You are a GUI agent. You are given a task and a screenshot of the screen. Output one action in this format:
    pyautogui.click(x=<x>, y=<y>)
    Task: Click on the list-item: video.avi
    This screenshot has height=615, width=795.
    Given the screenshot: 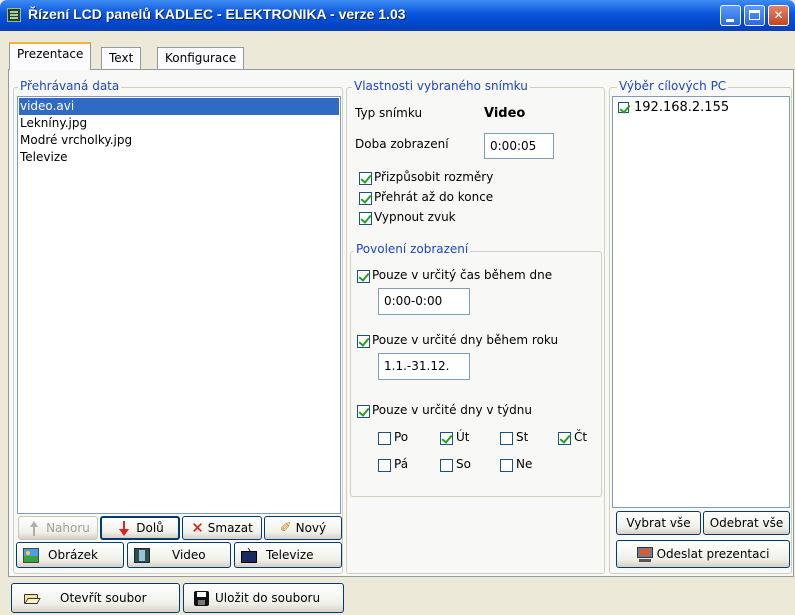 What is the action you would take?
    pyautogui.click(x=179, y=106)
    